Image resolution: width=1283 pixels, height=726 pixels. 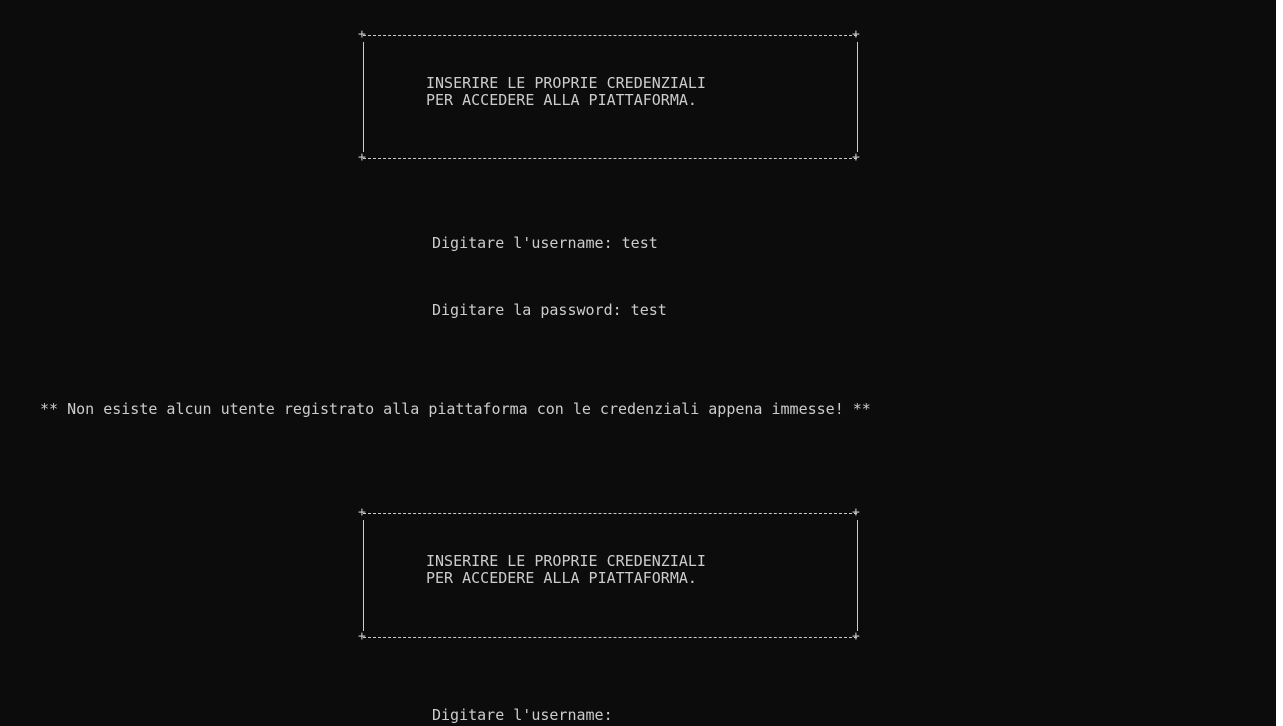 I want to click on password-prompt: Digitare la password: test, so click(x=549, y=310).